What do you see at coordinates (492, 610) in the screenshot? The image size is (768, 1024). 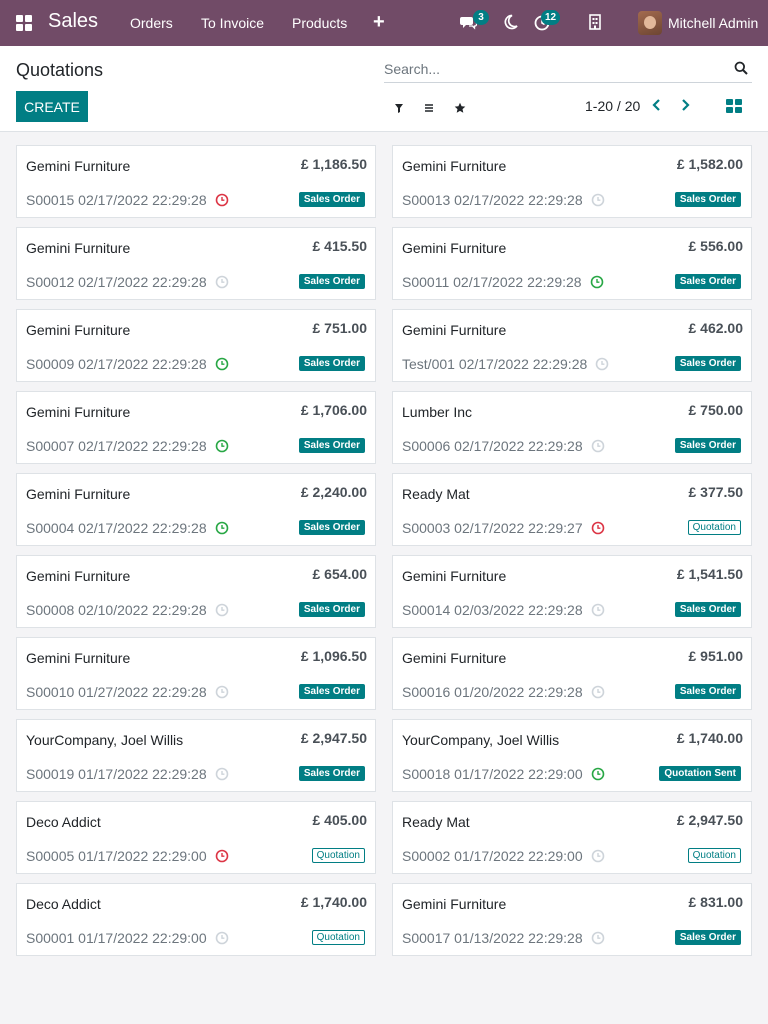 I see `card-reference-date: S00014 02/03/2022 22:29:28` at bounding box center [492, 610].